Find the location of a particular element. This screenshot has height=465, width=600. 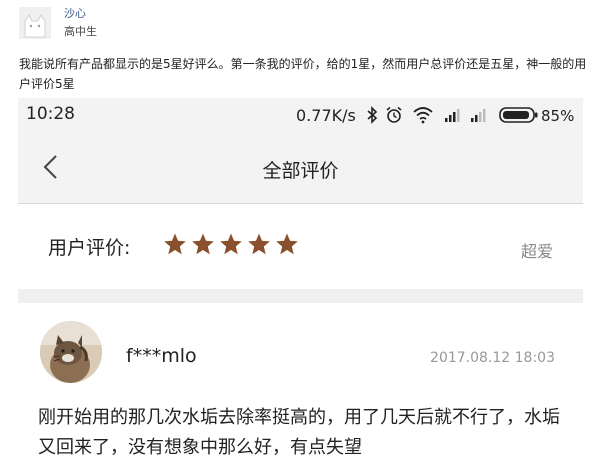

rating-tag: 超爱 is located at coordinates (536, 251).